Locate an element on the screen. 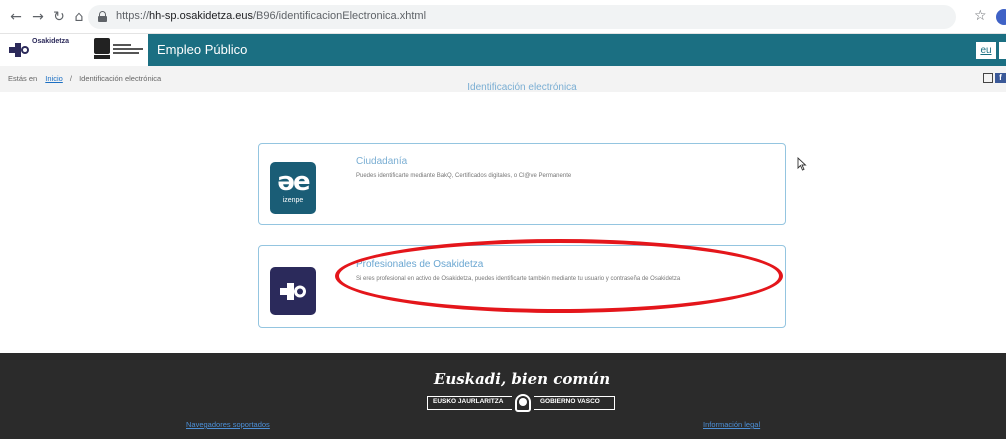 This screenshot has width=1006, height=439. badge-right-text: GOBIERNO VASCO is located at coordinates (570, 401).